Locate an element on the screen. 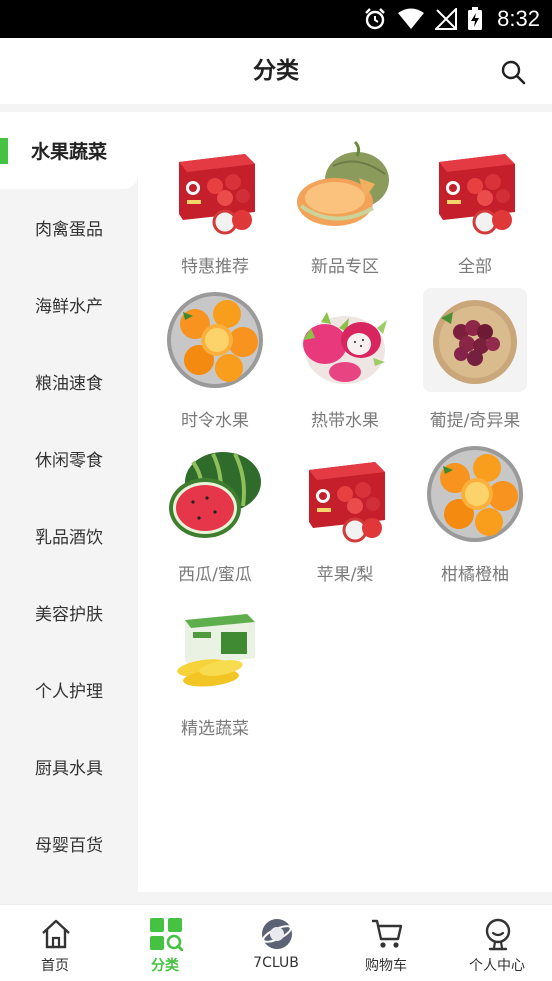 The image size is (552, 981). subcategory-label: 柑橘橙柚 is located at coordinates (475, 575).